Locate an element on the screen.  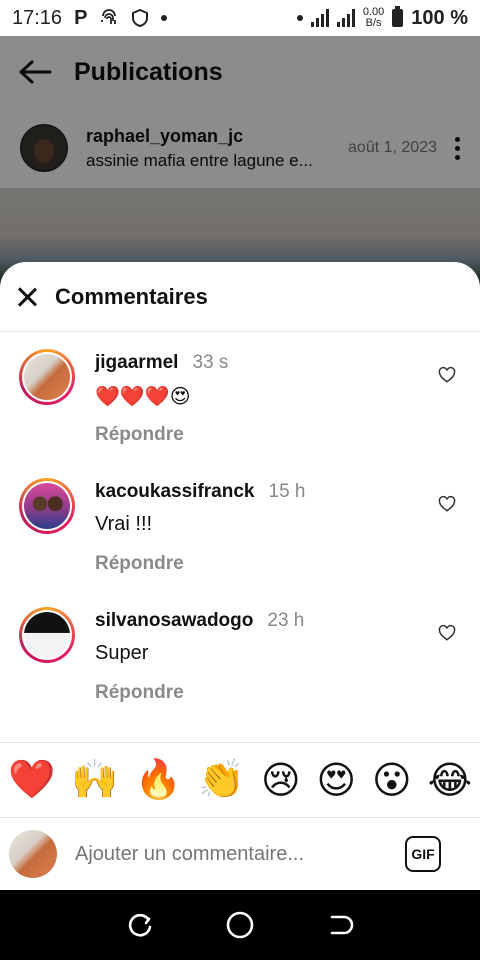
comment-item: jigaarmel 33 s ❤️❤️❤️😍 Répondre is located at coordinates (240, 392).